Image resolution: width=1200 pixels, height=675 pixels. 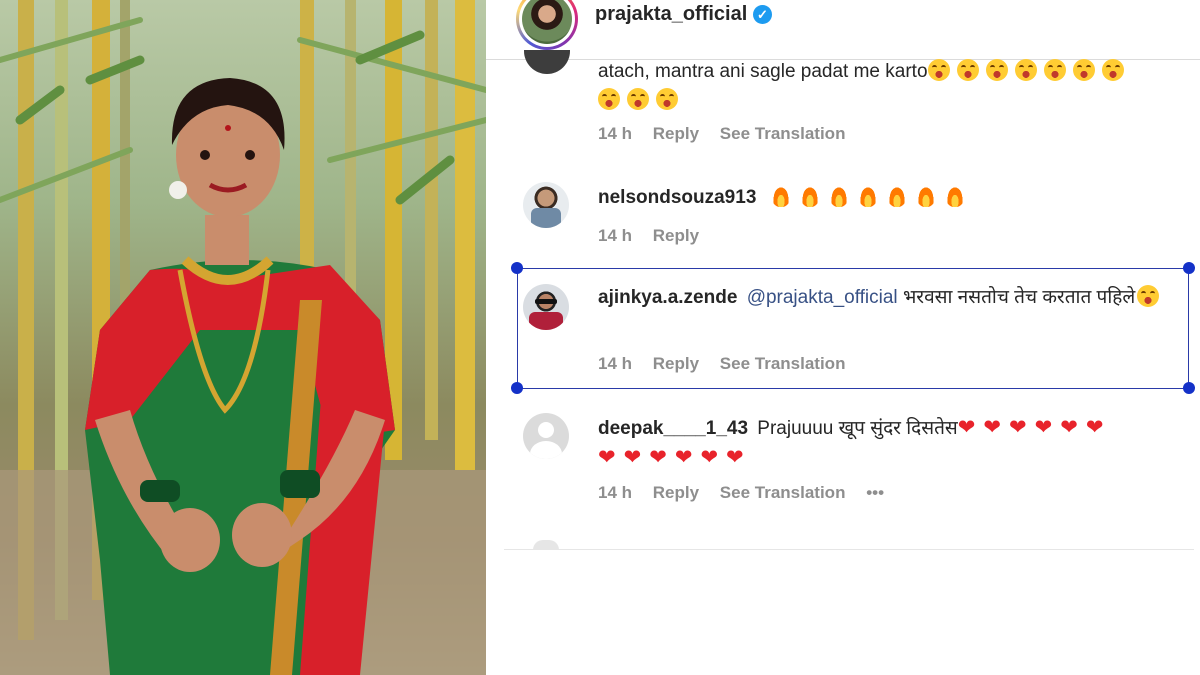 What do you see at coordinates (547, 25) in the screenshot?
I see `profile-story-ring` at bounding box center [547, 25].